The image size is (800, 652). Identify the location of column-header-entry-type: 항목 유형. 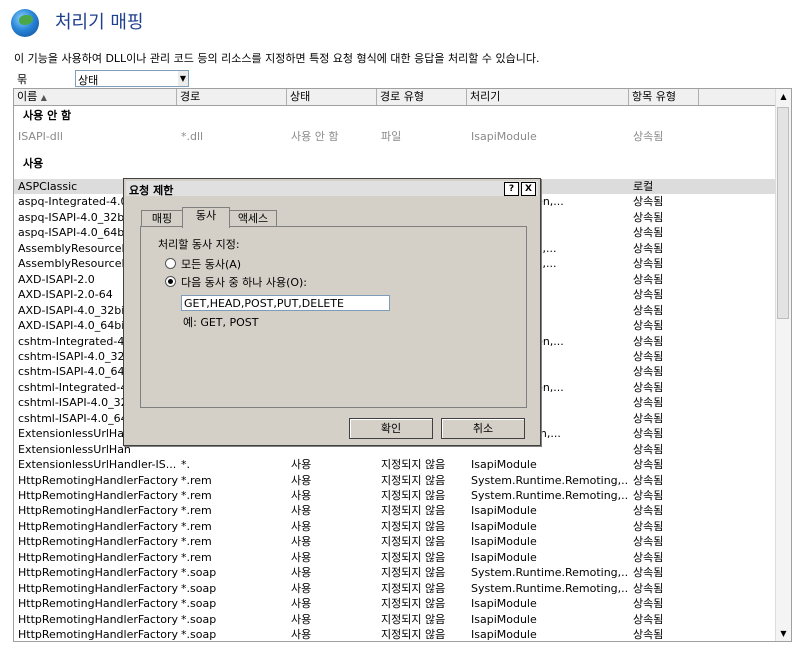
(664, 97).